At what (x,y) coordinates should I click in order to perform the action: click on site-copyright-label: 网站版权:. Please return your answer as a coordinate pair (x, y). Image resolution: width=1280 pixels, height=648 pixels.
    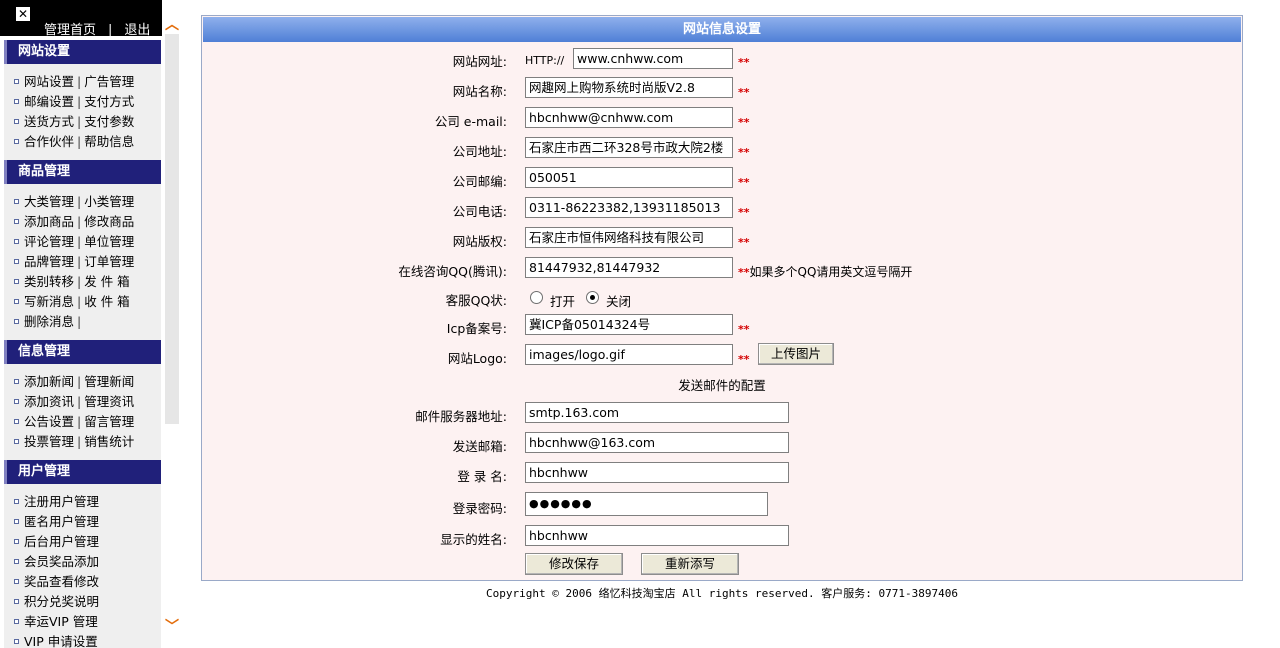
    Looking at the image, I should click on (479, 241).